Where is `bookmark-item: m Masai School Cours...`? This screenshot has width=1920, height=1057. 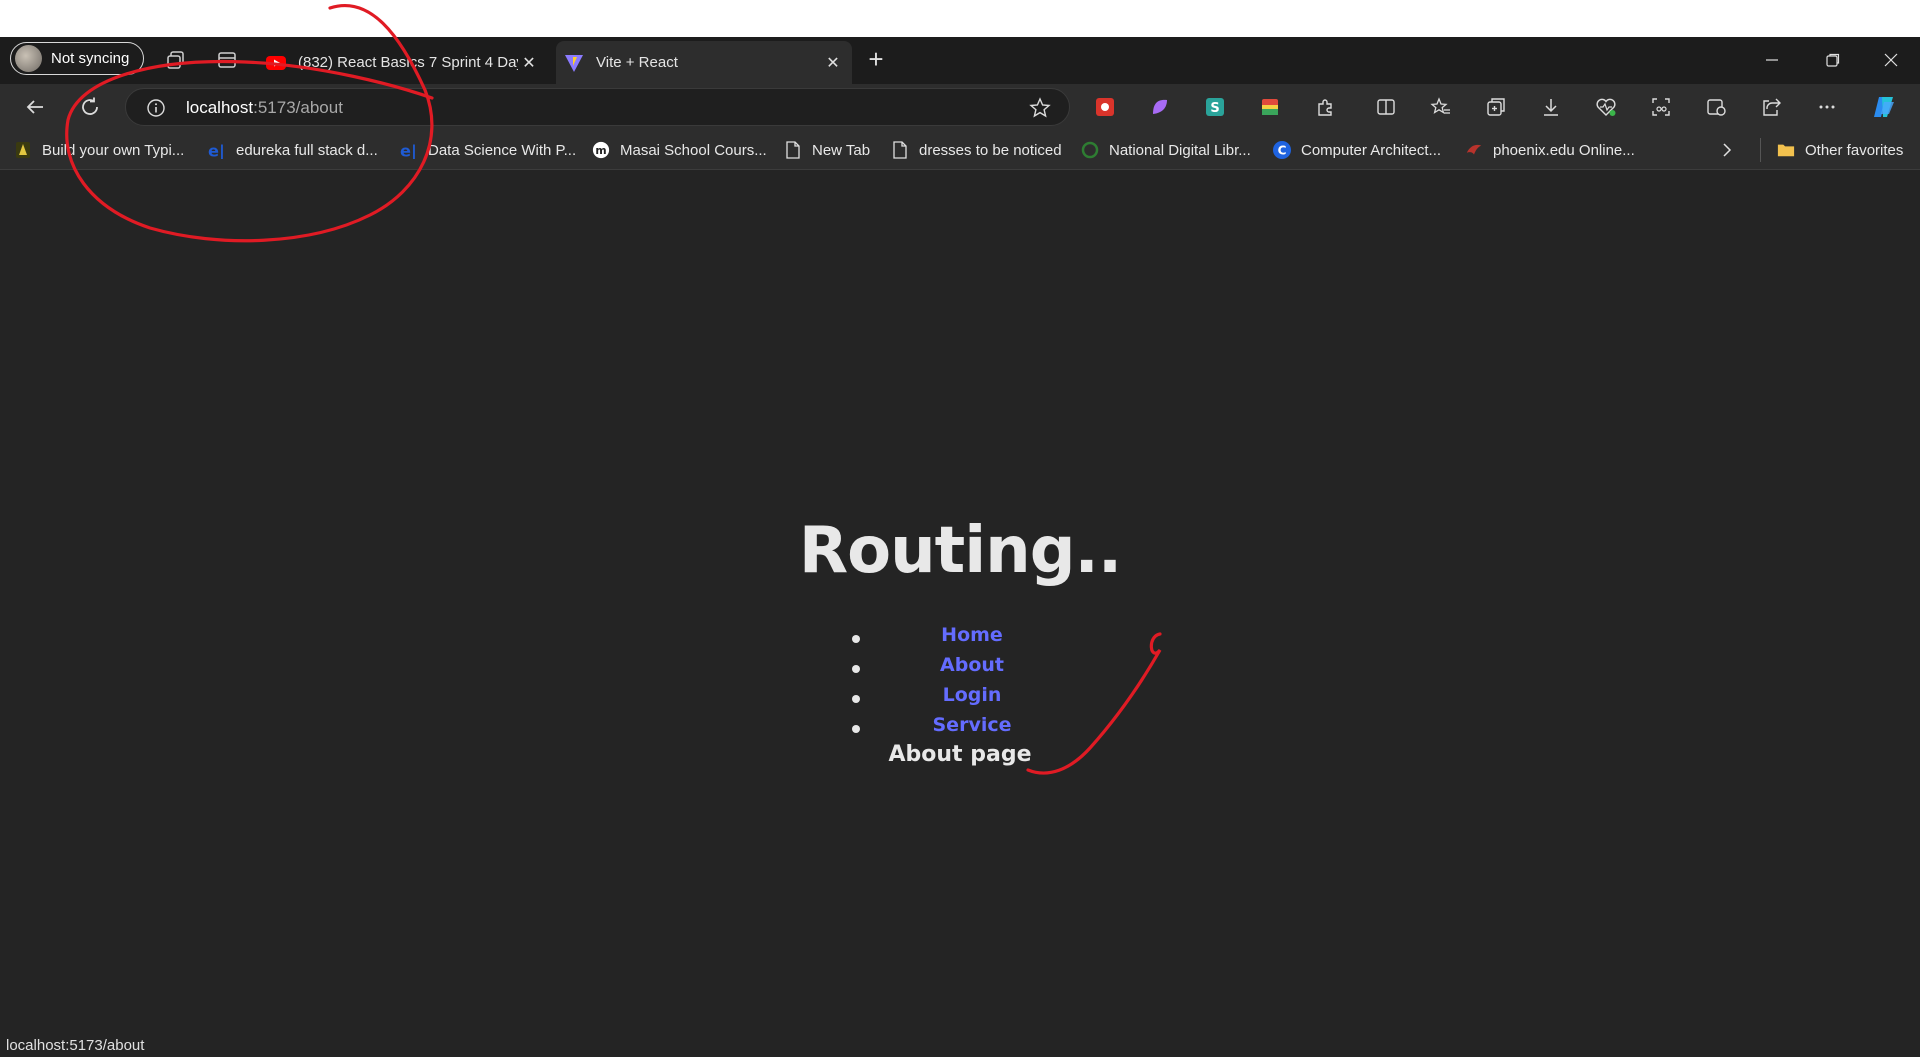
bookmark-item: m Masai School Cours... is located at coordinates (679, 150).